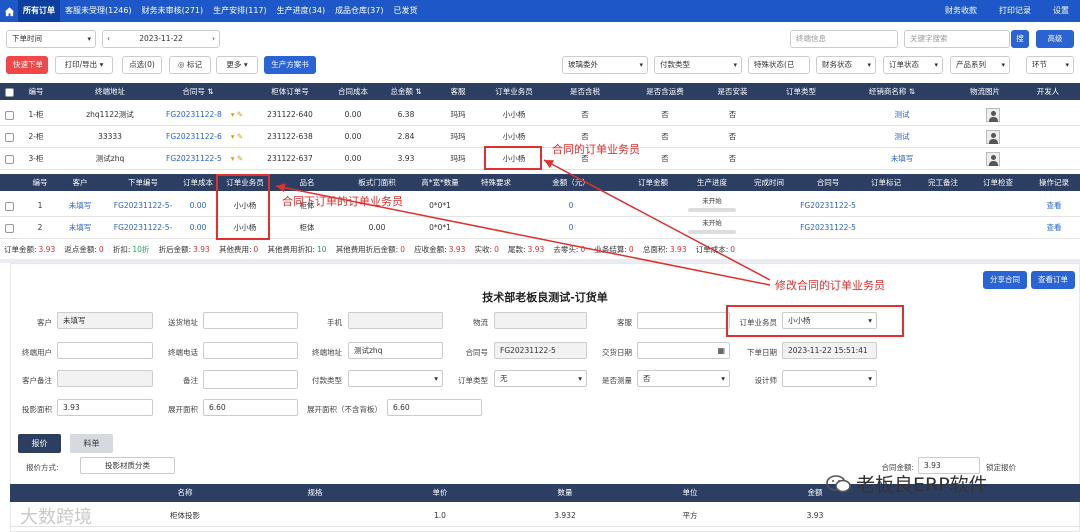  What do you see at coordinates (922, 485) in the screenshot?
I see `watermark-right: 老板良ERP软件` at bounding box center [922, 485].